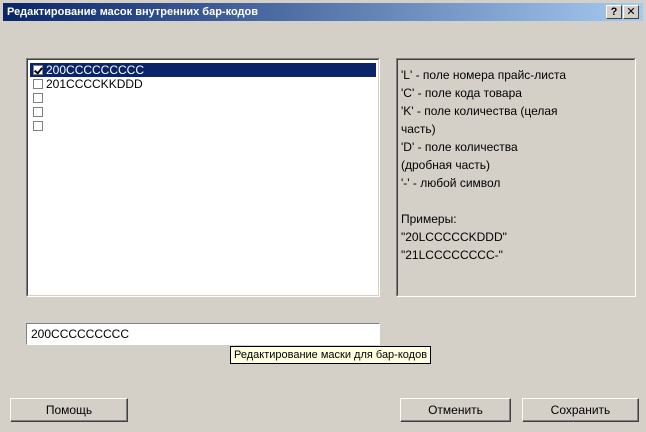 The image size is (646, 432). What do you see at coordinates (455, 410) in the screenshot?
I see `cancel-button: Отменить` at bounding box center [455, 410].